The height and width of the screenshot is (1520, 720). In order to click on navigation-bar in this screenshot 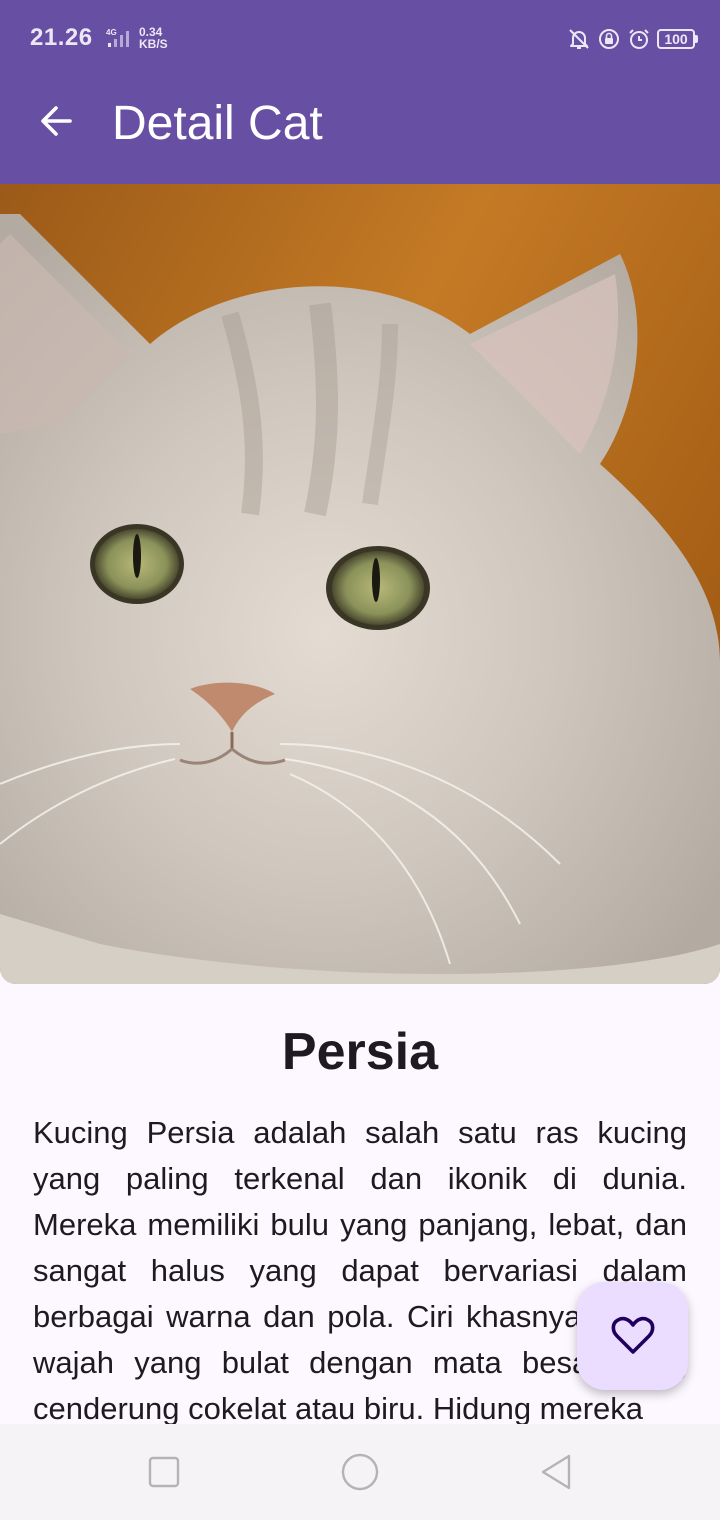, I will do `click(360, 1472)`.